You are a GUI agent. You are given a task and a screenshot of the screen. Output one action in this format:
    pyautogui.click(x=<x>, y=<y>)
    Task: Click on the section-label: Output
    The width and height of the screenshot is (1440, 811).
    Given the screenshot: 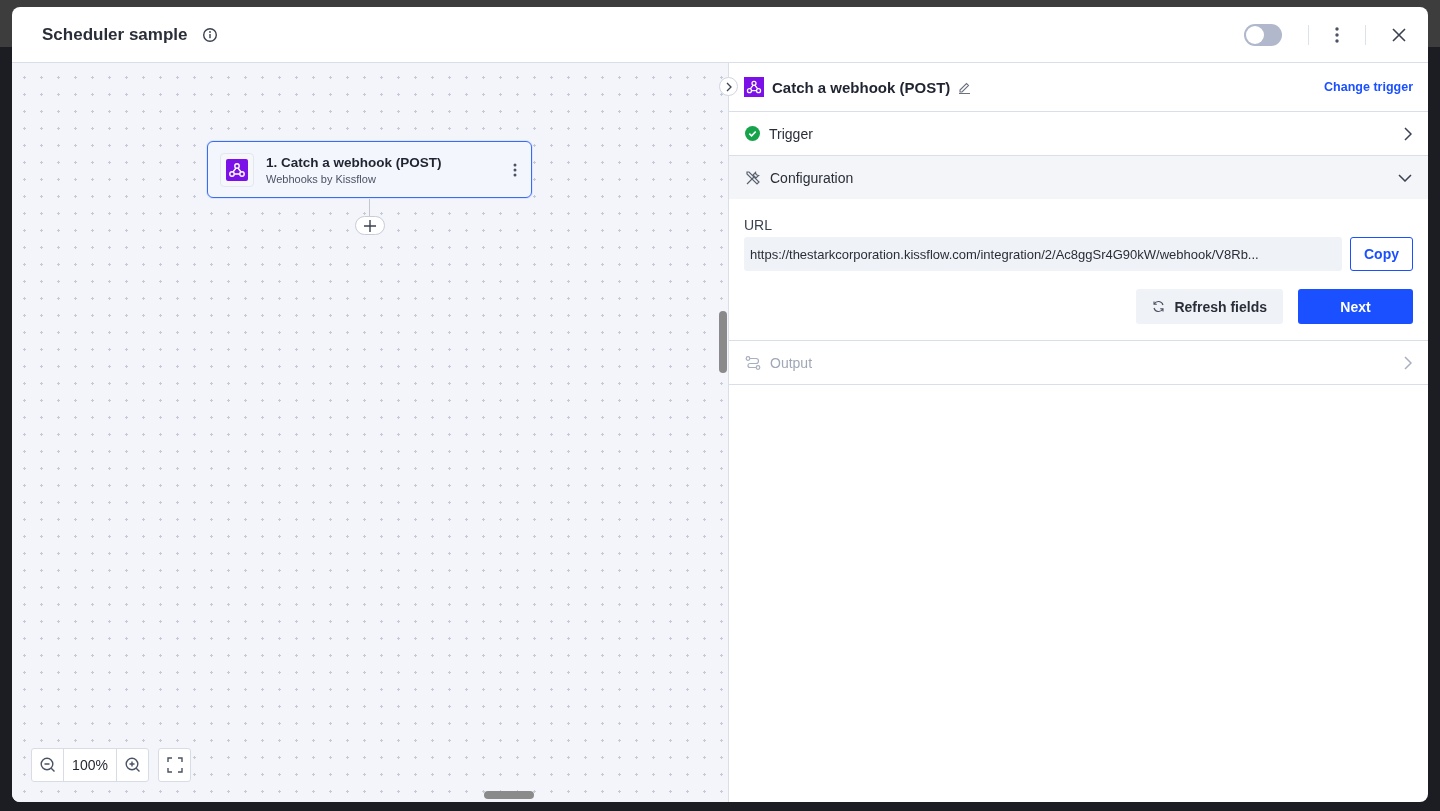 What is the action you would take?
    pyautogui.click(x=791, y=362)
    